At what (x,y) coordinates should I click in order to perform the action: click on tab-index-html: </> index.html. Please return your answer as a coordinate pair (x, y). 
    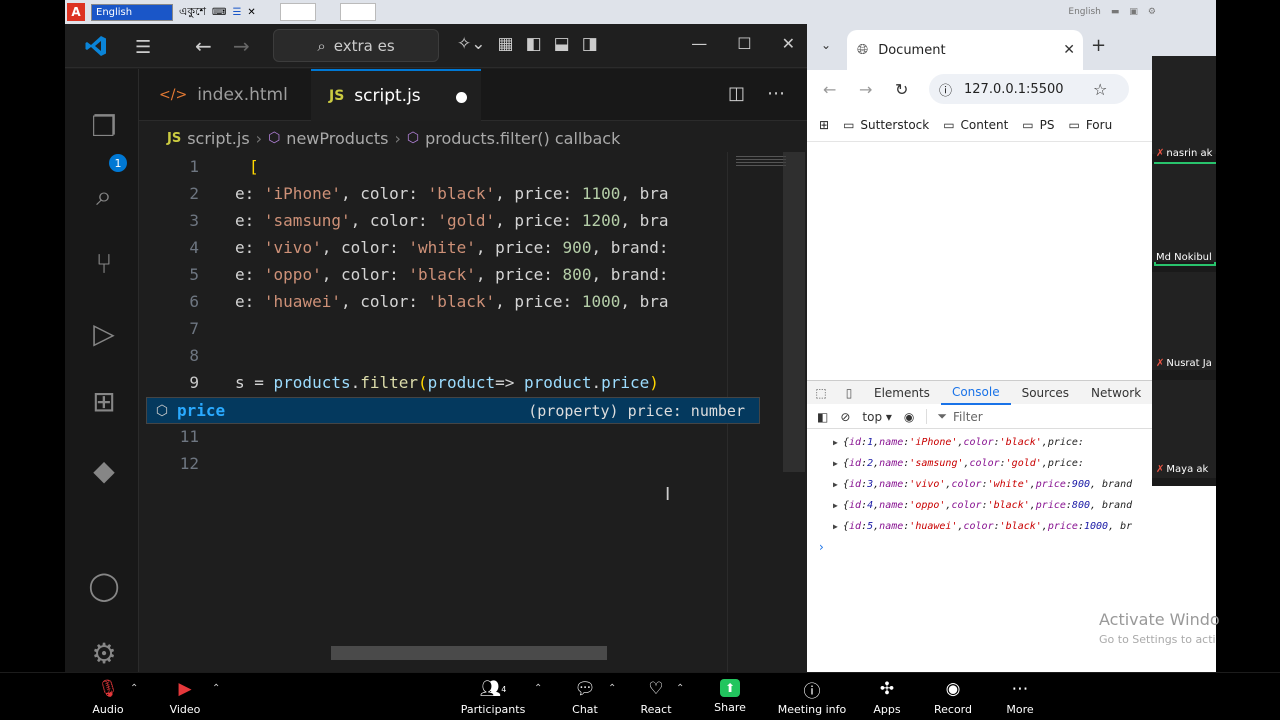
    Looking at the image, I should click on (224, 95).